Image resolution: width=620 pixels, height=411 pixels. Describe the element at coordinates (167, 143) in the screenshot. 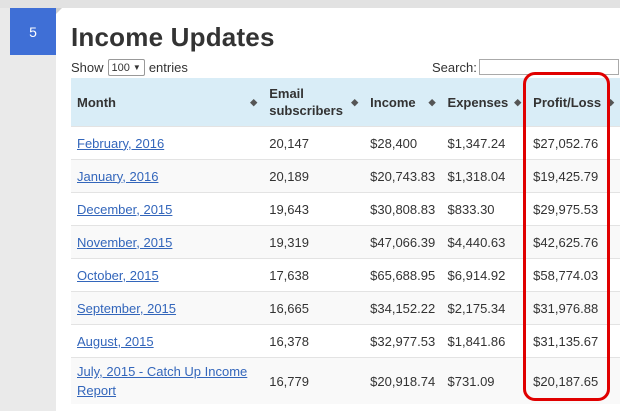

I see `month-cell: February, 2016` at that location.